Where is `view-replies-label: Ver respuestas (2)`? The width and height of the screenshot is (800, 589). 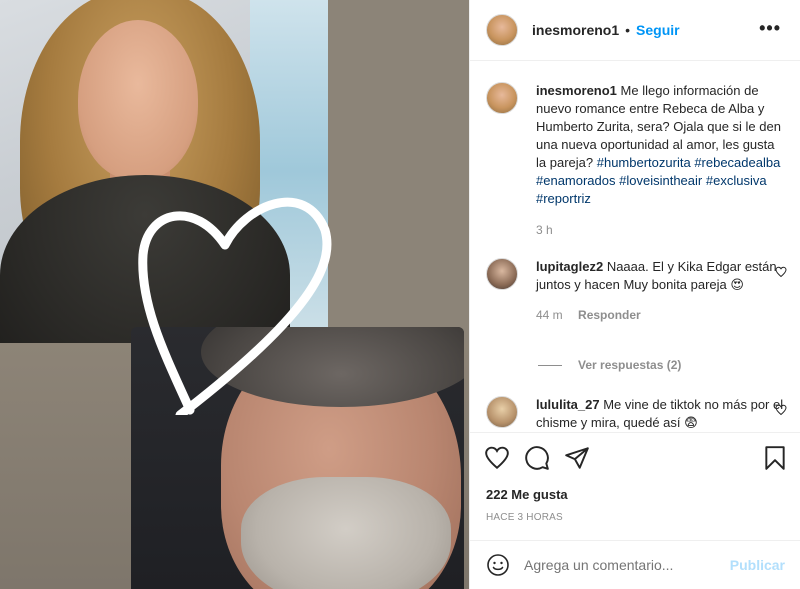
view-replies-label: Ver respuestas (2) is located at coordinates (630, 365).